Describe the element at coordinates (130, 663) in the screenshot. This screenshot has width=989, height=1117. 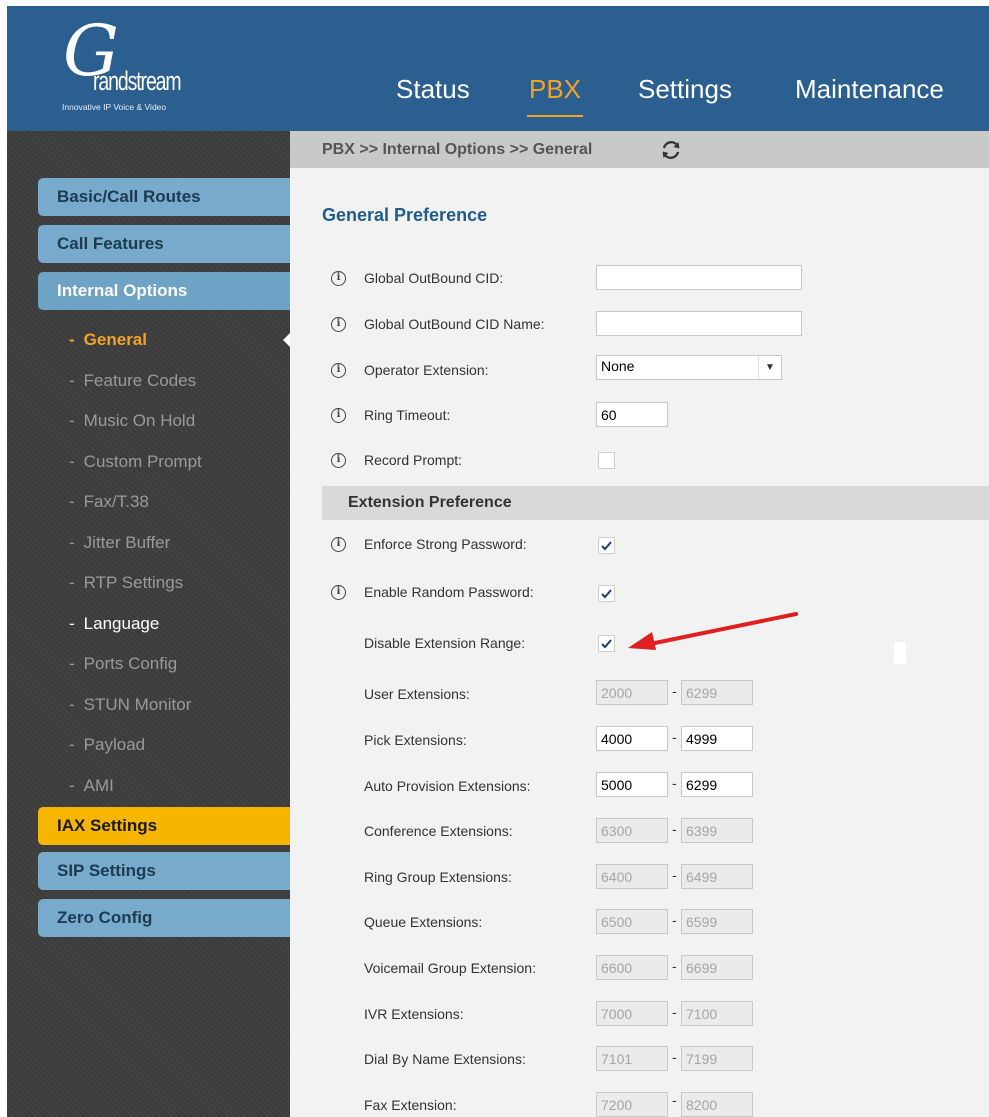
I see `sidebar-item-label: Ports Config` at that location.